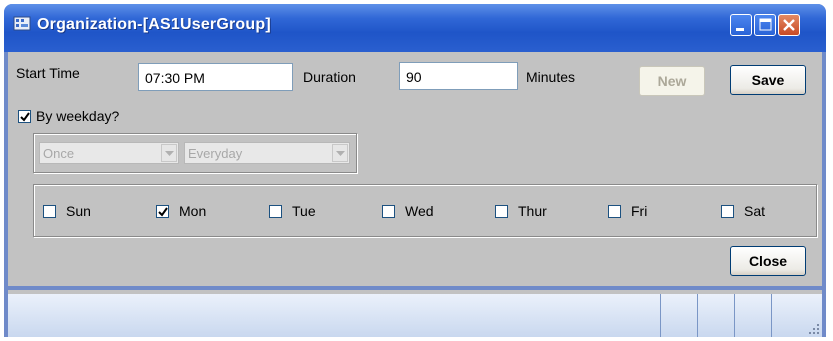  I want to click on day-label-tue: Tue, so click(304, 211).